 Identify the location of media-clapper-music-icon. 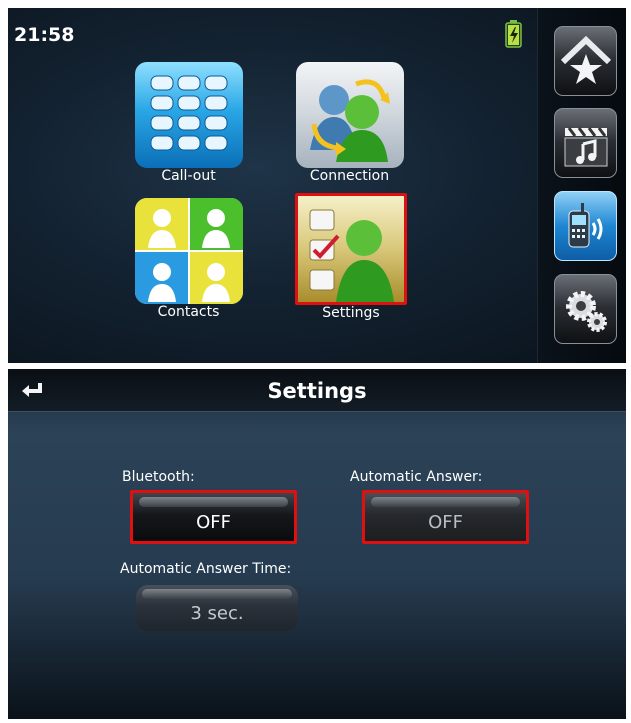
(585, 147).